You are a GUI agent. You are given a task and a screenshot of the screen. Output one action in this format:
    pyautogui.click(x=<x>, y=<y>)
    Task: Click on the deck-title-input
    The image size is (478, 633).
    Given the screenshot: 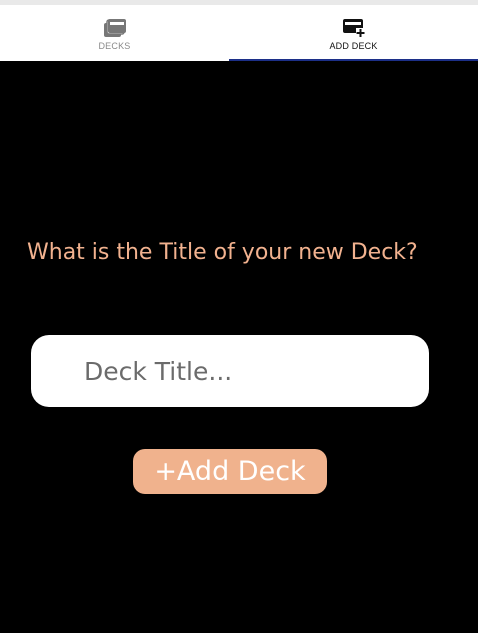 What is the action you would take?
    pyautogui.click(x=230, y=371)
    